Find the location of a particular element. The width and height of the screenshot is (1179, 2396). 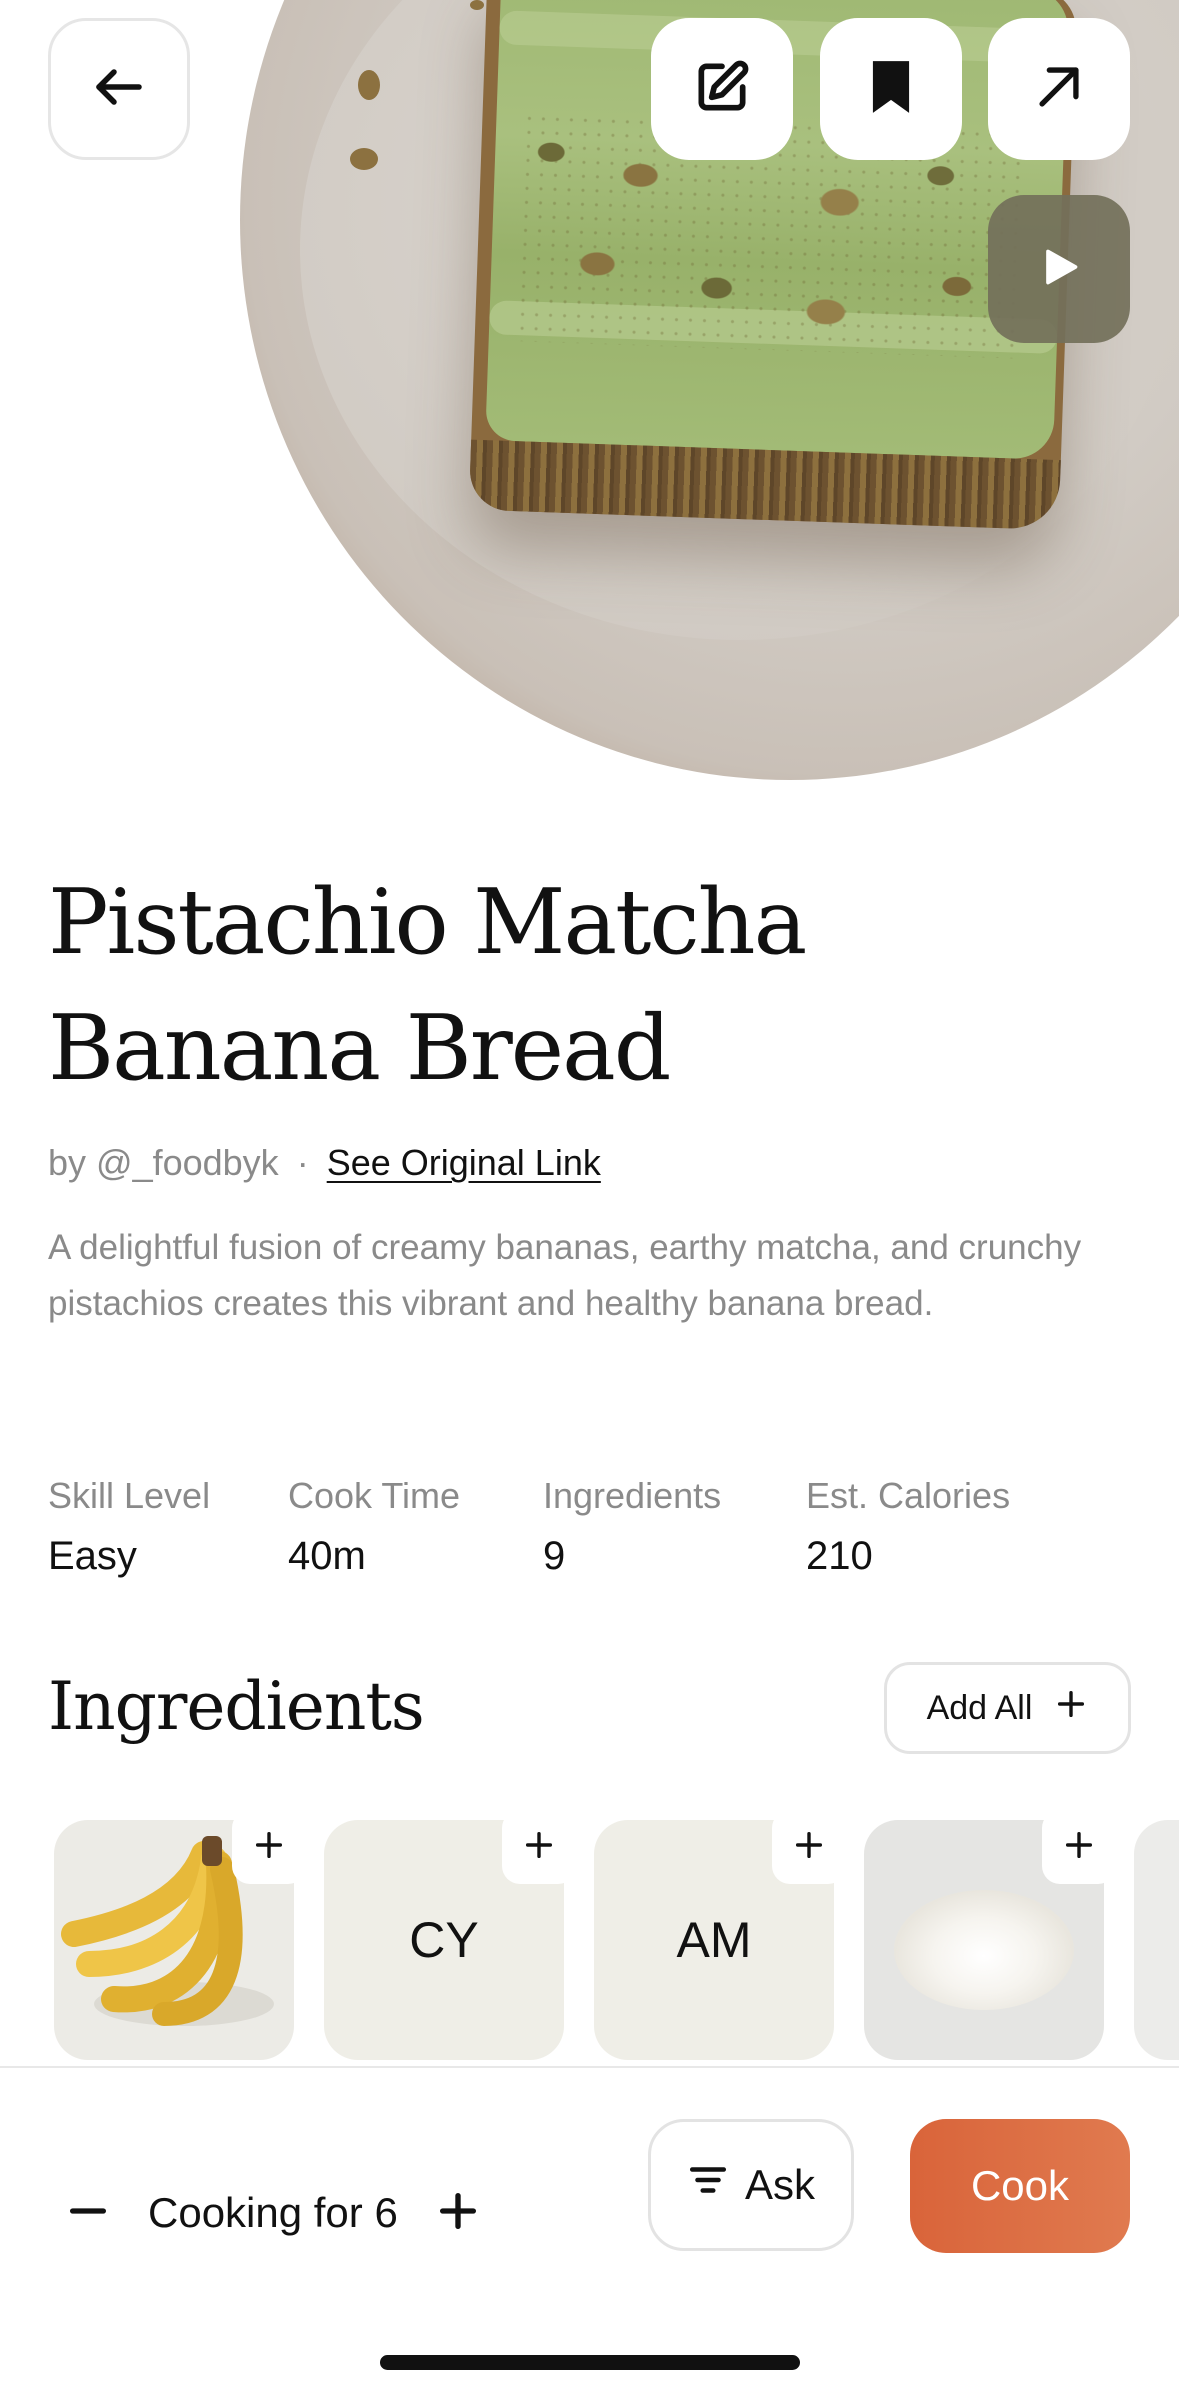

arrow-left-icon is located at coordinates (119, 89).